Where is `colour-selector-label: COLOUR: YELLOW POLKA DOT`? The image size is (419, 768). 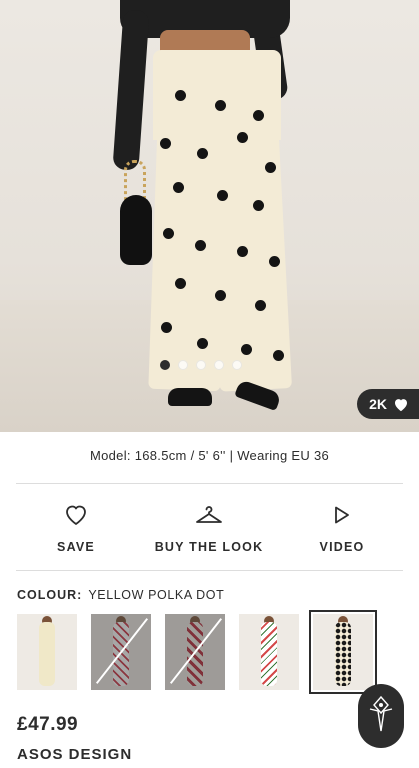
colour-selector-label: COLOUR: YELLOW POLKA DOT is located at coordinates (120, 595).